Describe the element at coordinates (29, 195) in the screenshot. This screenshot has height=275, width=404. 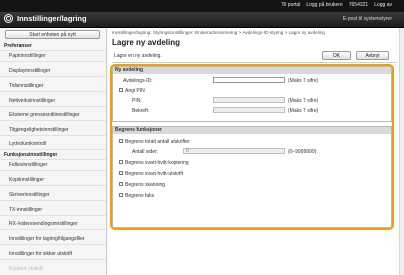
I see `sidebar-item-printer: Skriverinnstillinger` at that location.